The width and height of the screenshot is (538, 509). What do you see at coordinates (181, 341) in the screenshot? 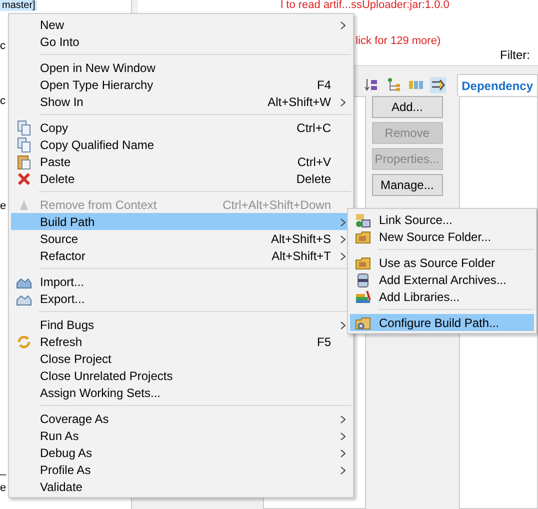
I see `menu-item: Refresh F5` at bounding box center [181, 341].